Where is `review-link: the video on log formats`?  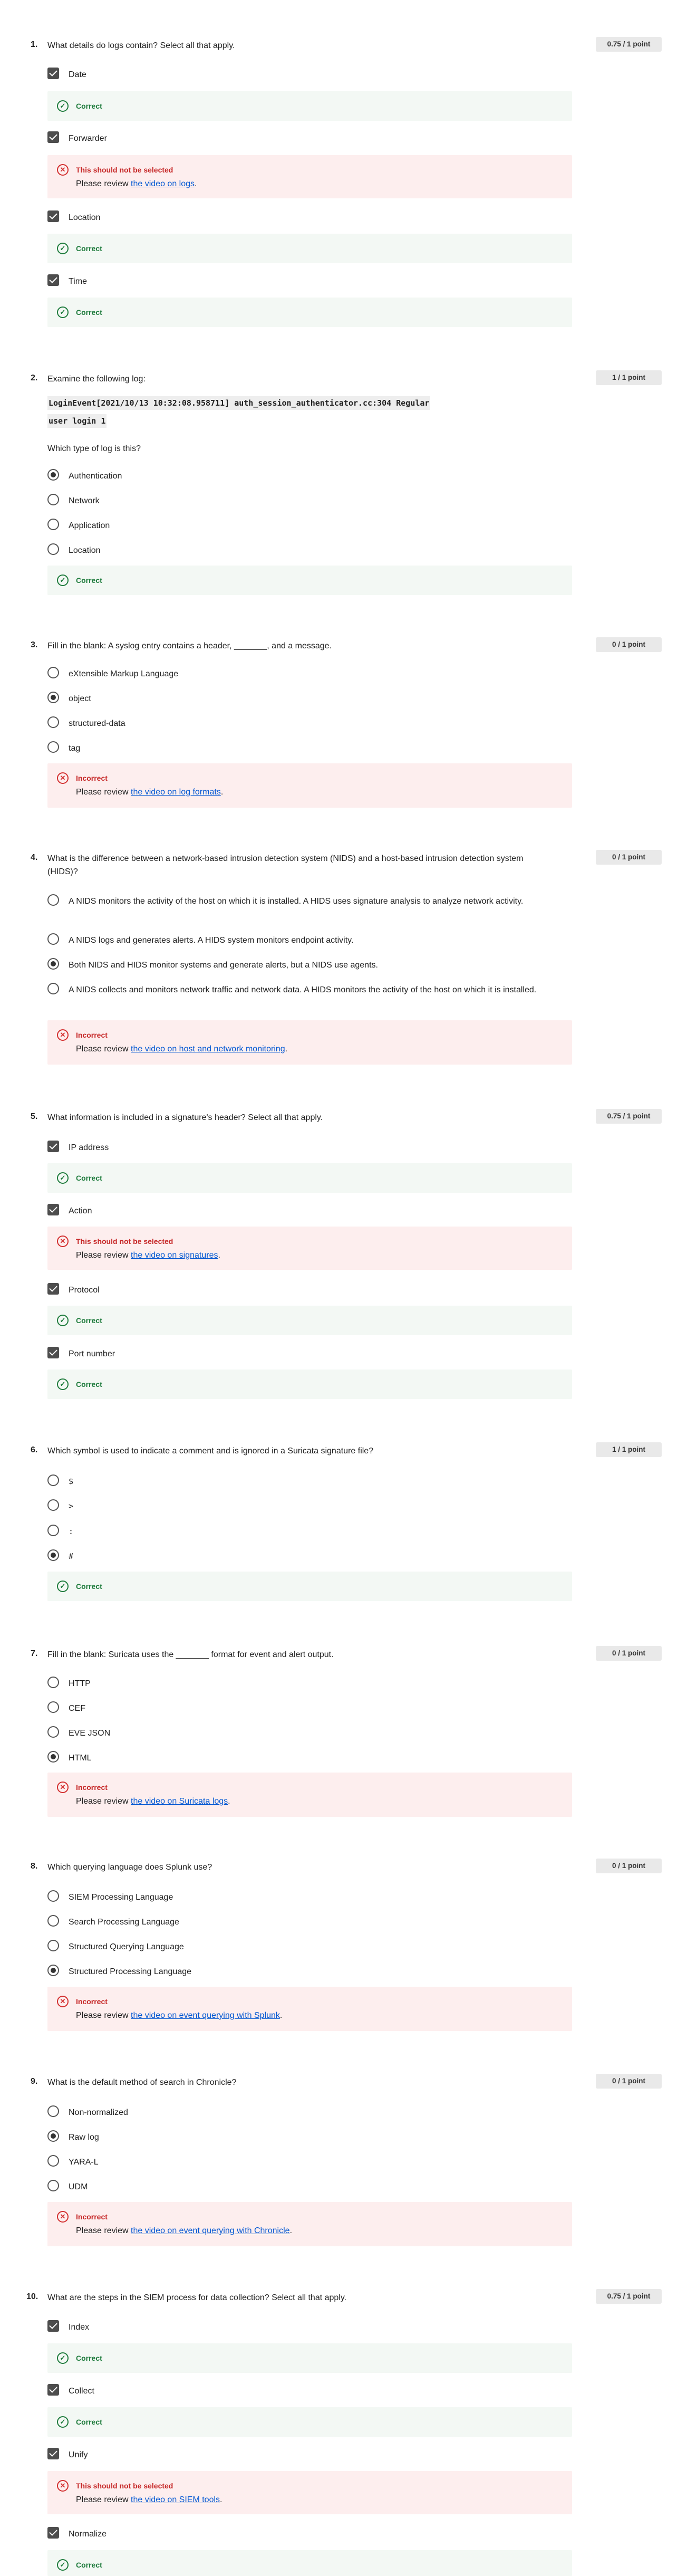 review-link: the video on log formats is located at coordinates (176, 792).